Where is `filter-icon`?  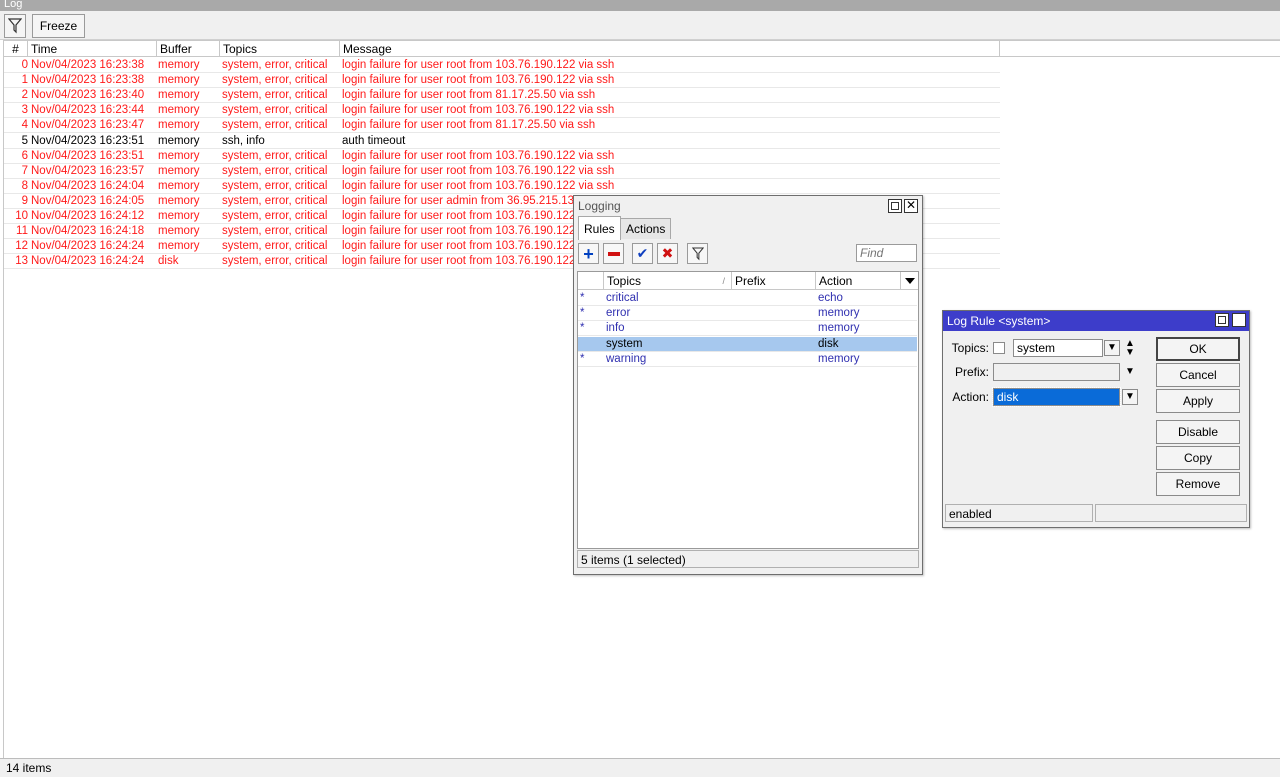
filter-icon is located at coordinates (697, 253).